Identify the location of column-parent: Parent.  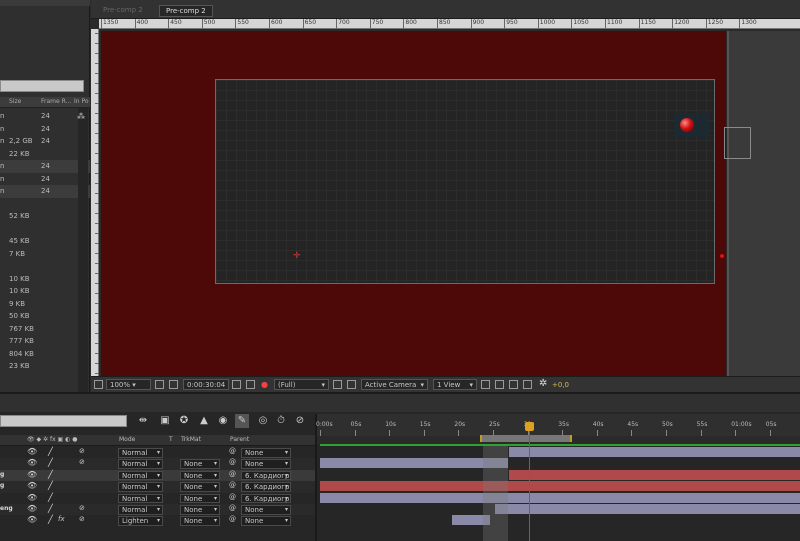
(239, 439).